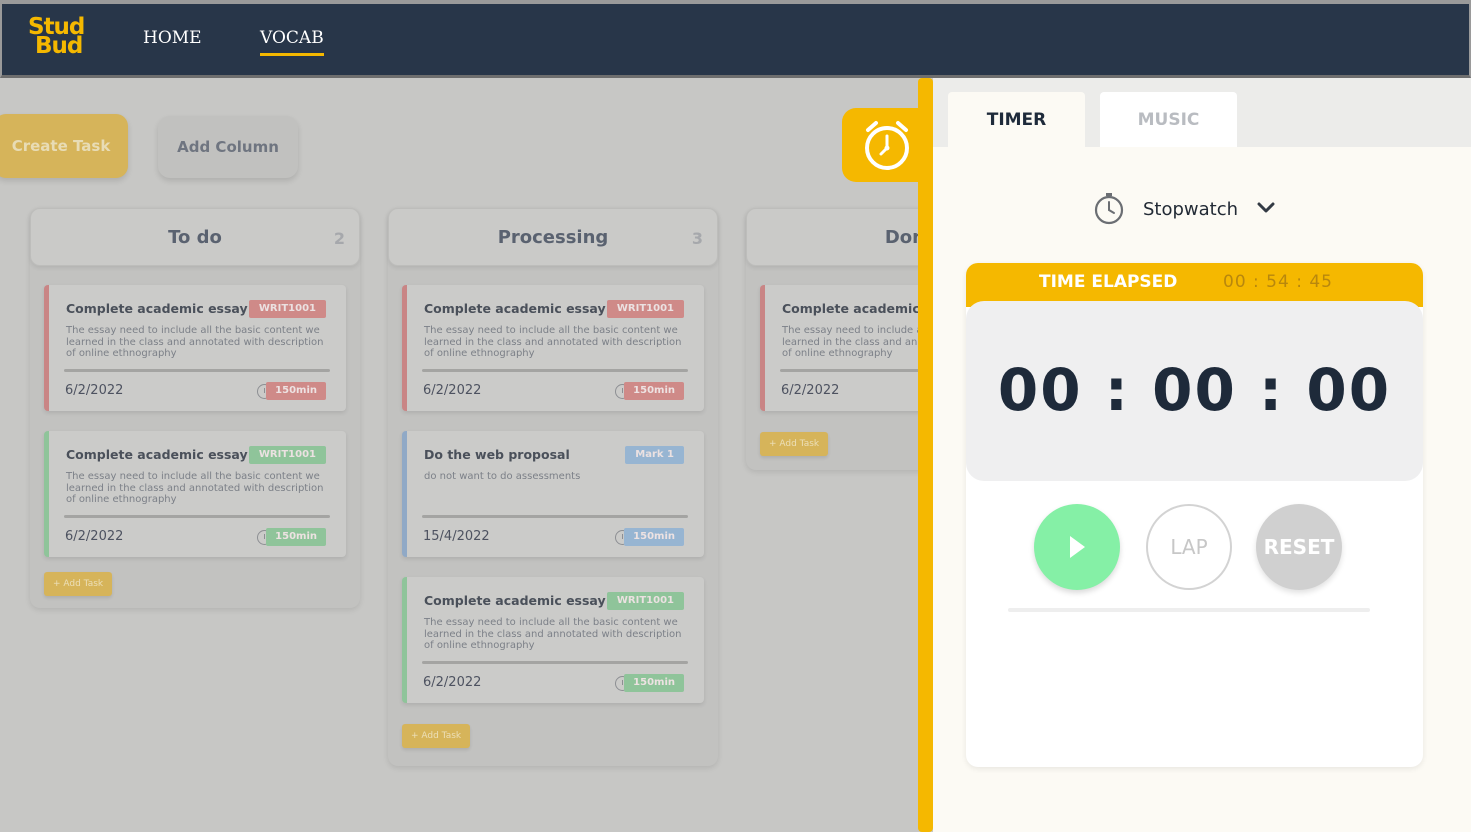  I want to click on nav-vocab-link: VOCAB, so click(292, 42).